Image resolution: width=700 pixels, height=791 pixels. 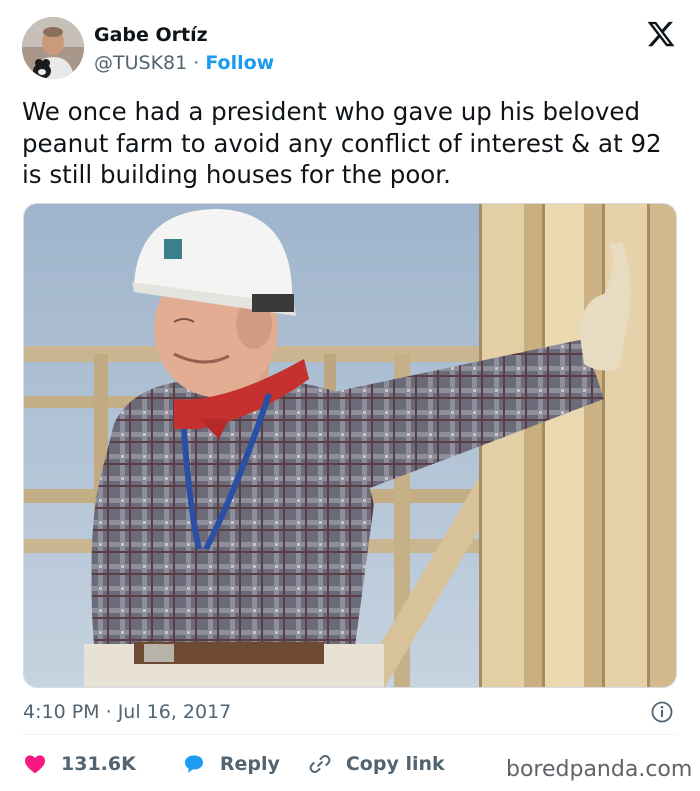 I want to click on timestamp: 4:10 PM · Jul 16, 2017, so click(x=127, y=712).